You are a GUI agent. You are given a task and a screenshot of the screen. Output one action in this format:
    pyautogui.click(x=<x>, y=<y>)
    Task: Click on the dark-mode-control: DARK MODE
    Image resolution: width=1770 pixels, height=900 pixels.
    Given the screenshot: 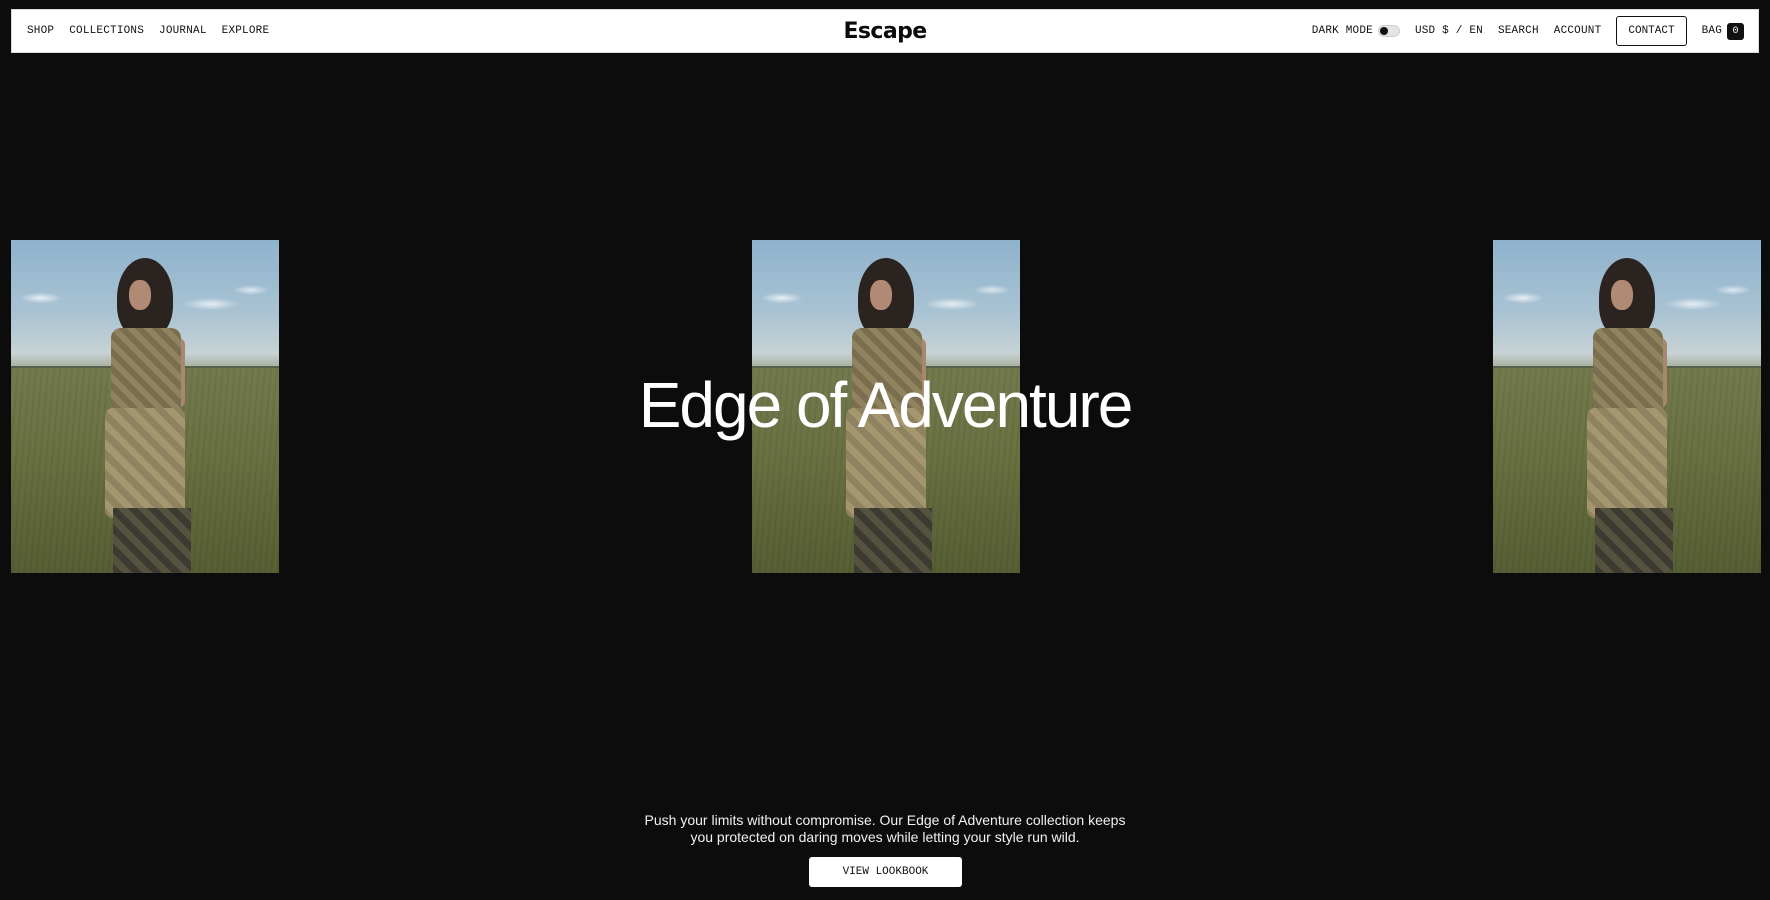 What is the action you would take?
    pyautogui.click(x=1356, y=31)
    